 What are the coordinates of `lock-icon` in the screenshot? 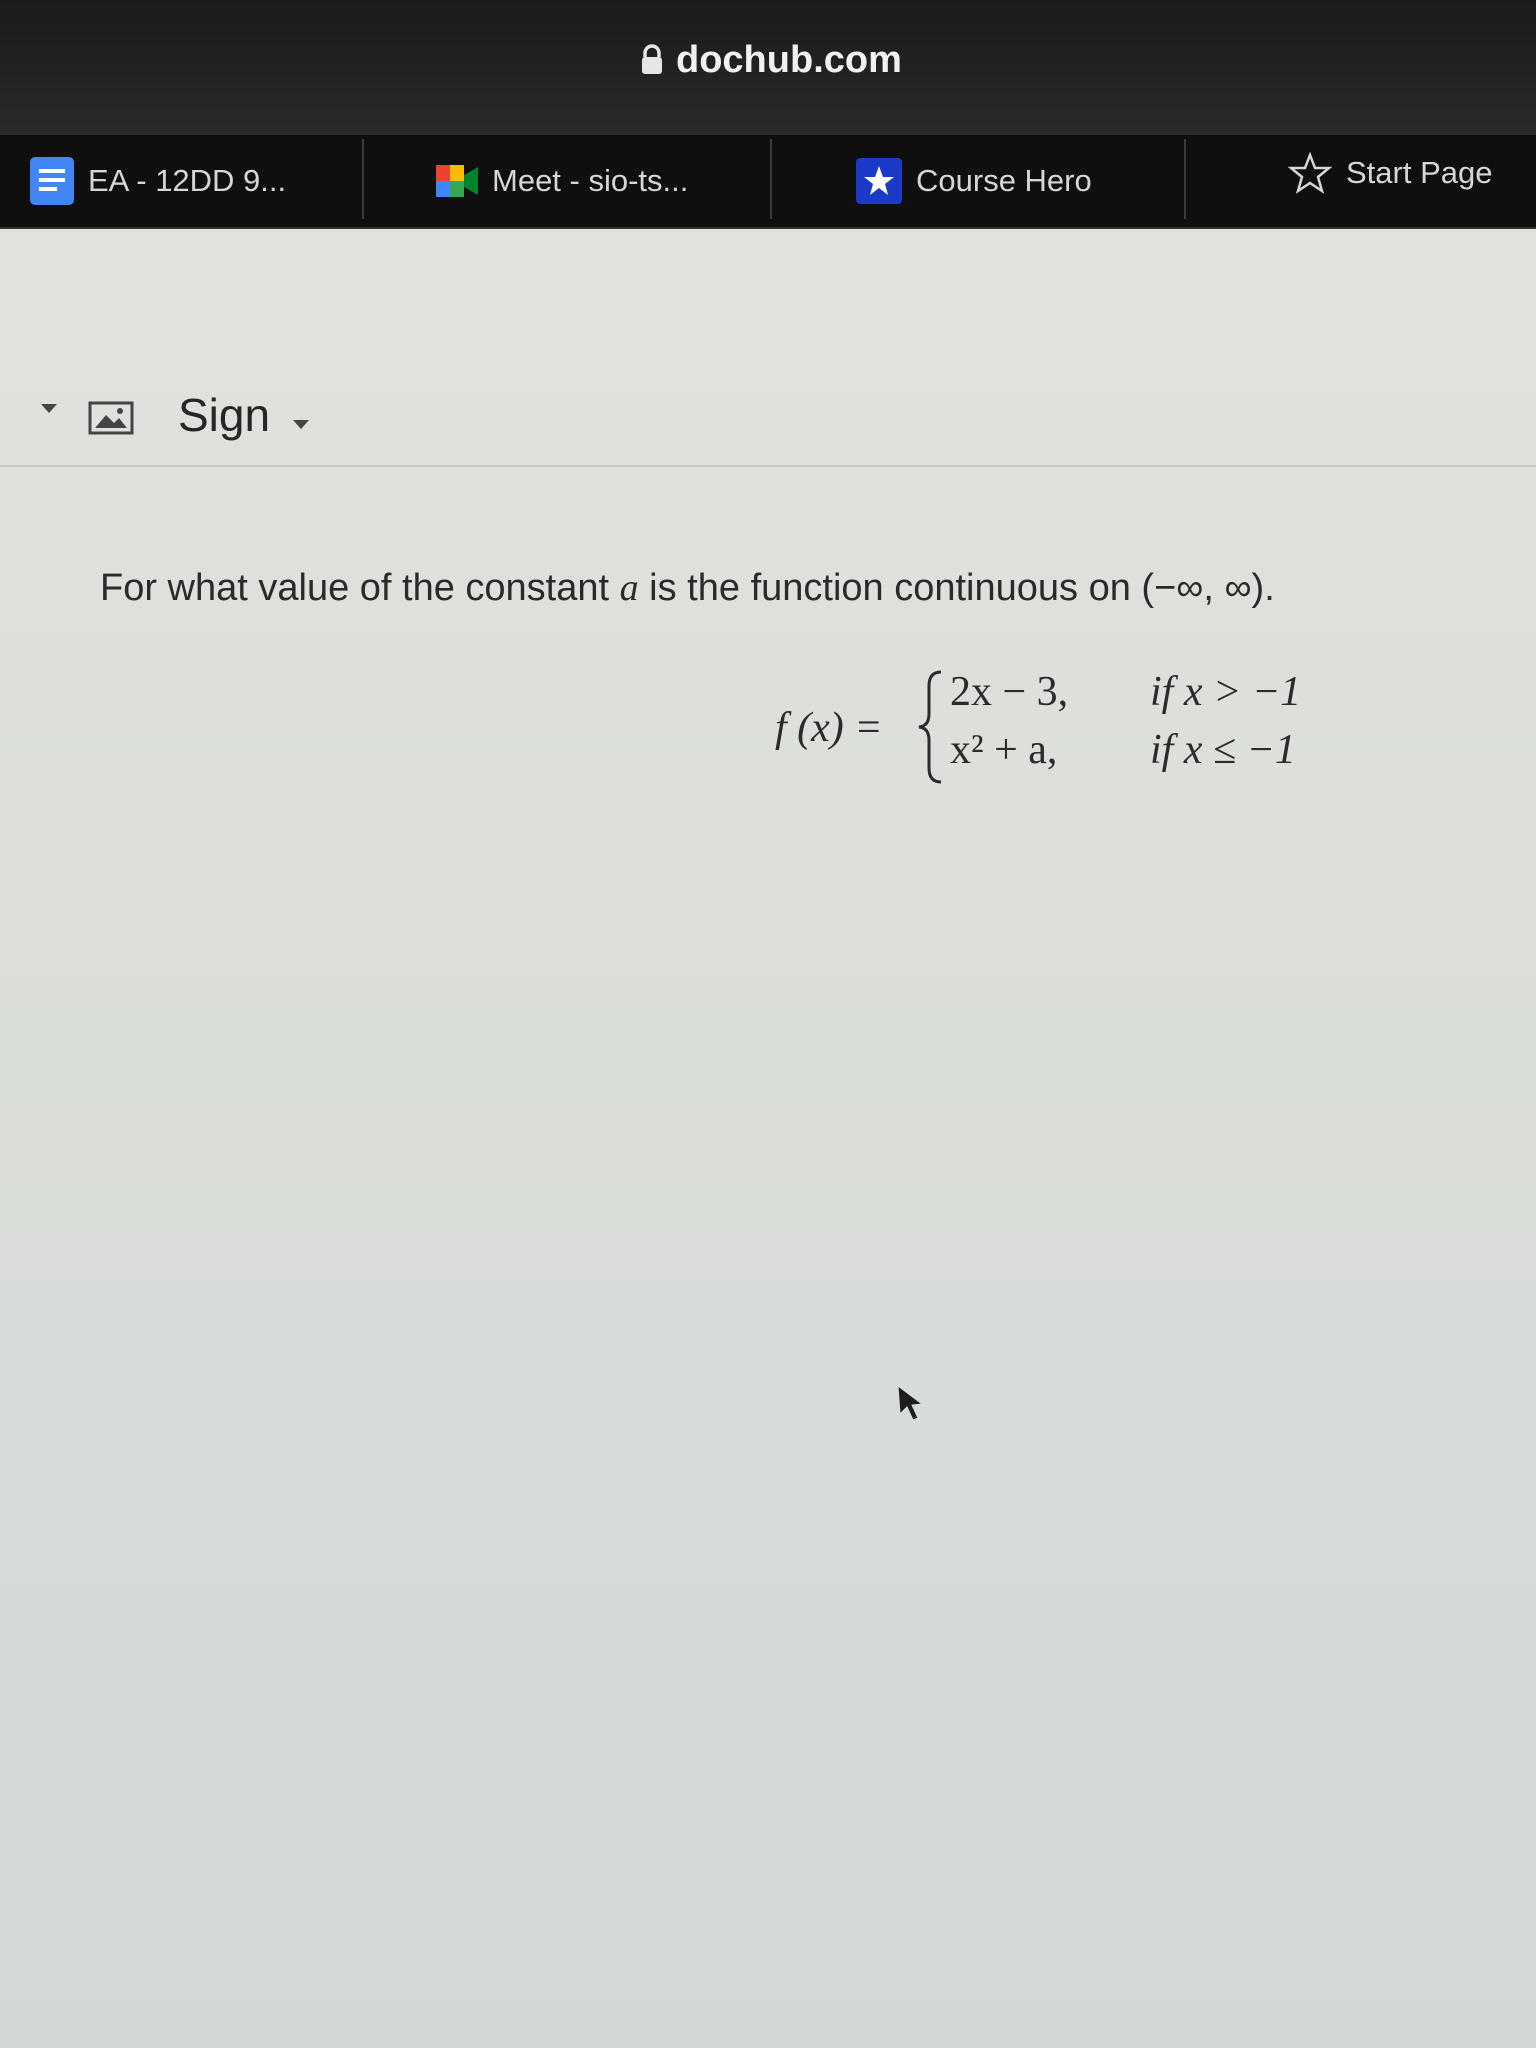 It's located at (652, 60).